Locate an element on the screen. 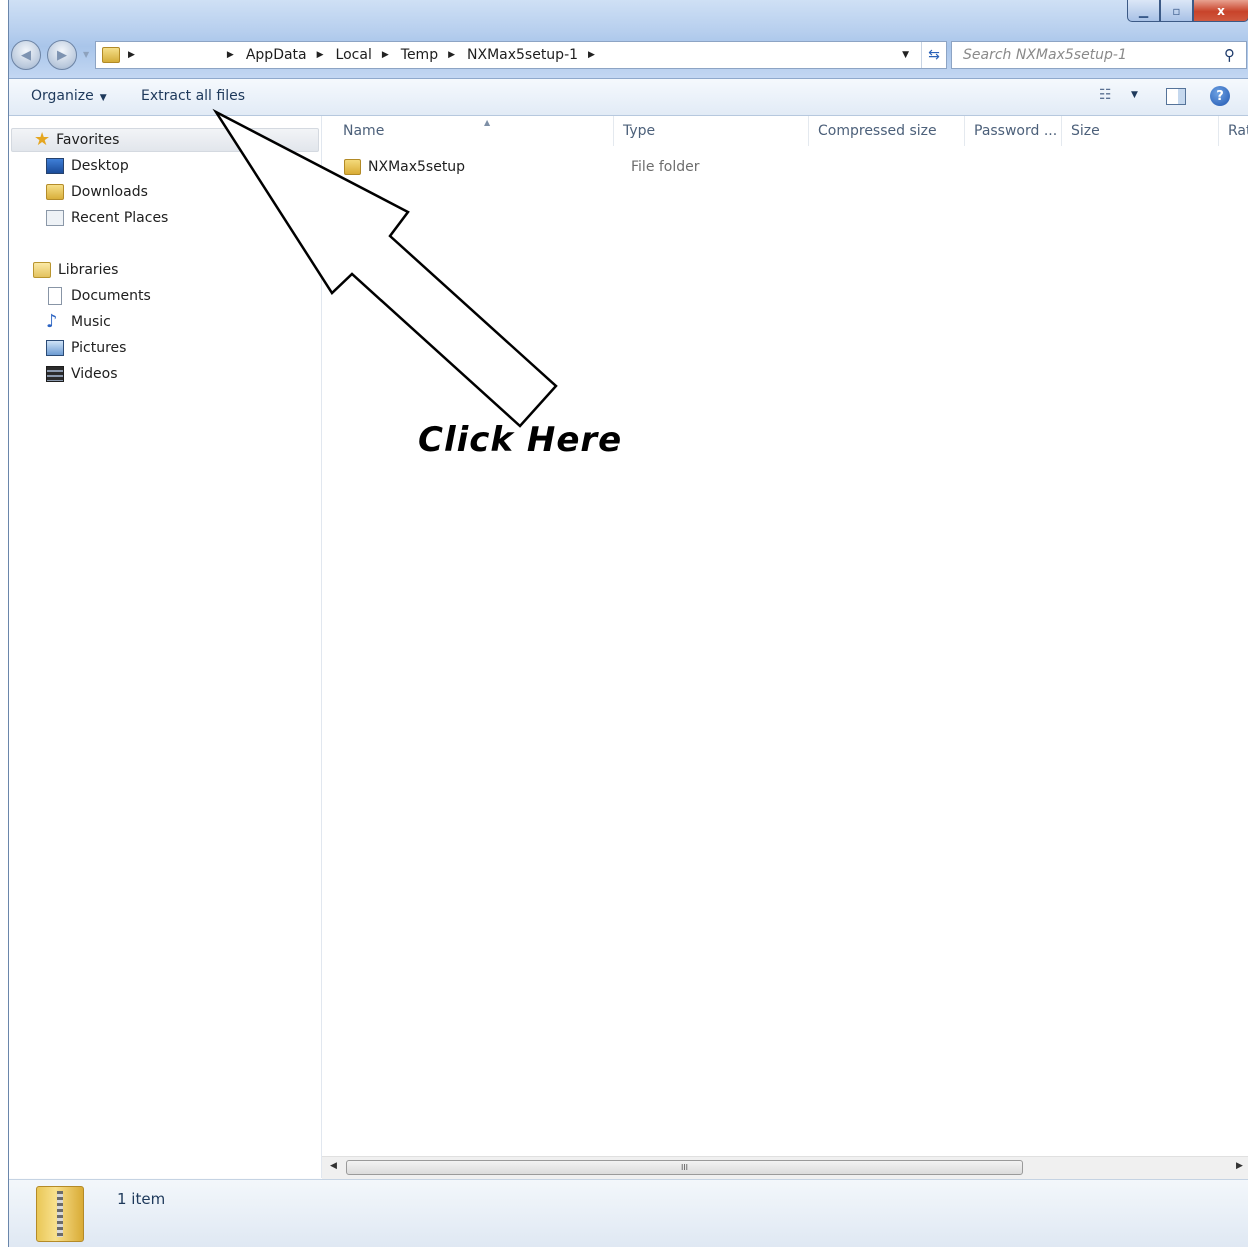  sidebar-item-label: Favorites is located at coordinates (88, 140).